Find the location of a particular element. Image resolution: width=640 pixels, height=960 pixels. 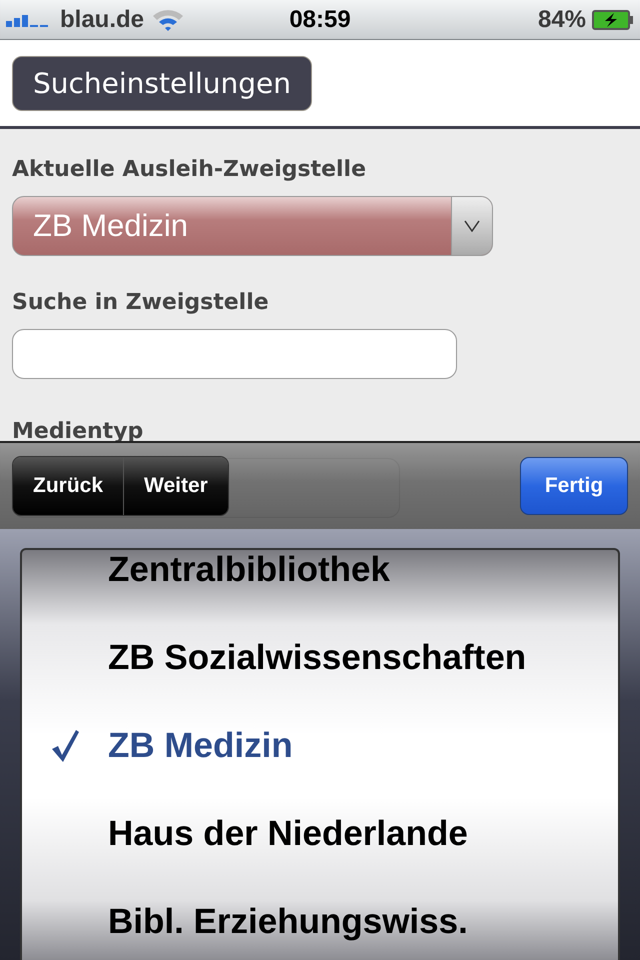

picker-option: ZB Medizin is located at coordinates (200, 746).